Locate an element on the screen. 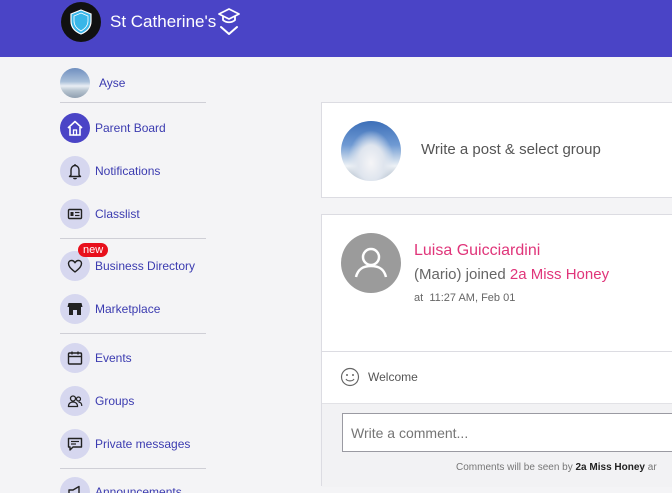 The height and width of the screenshot is (493, 672). sidebar-item-label: Business Directory is located at coordinates (145, 266).